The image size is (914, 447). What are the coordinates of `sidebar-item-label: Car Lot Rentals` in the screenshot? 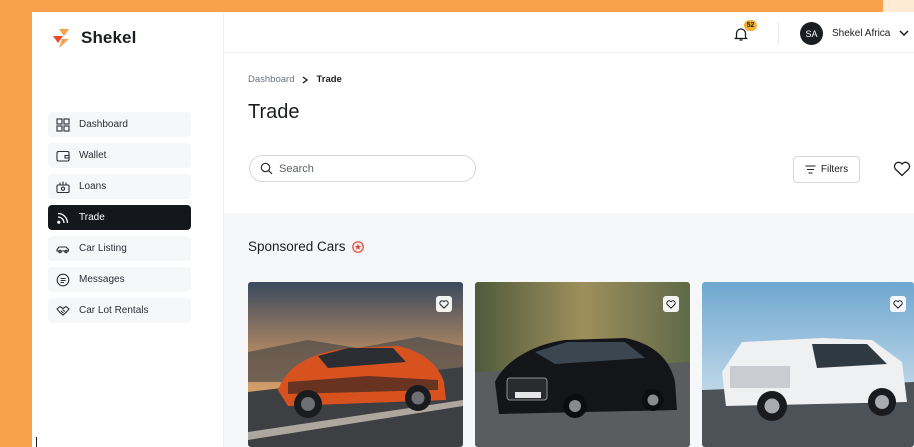 It's located at (114, 310).